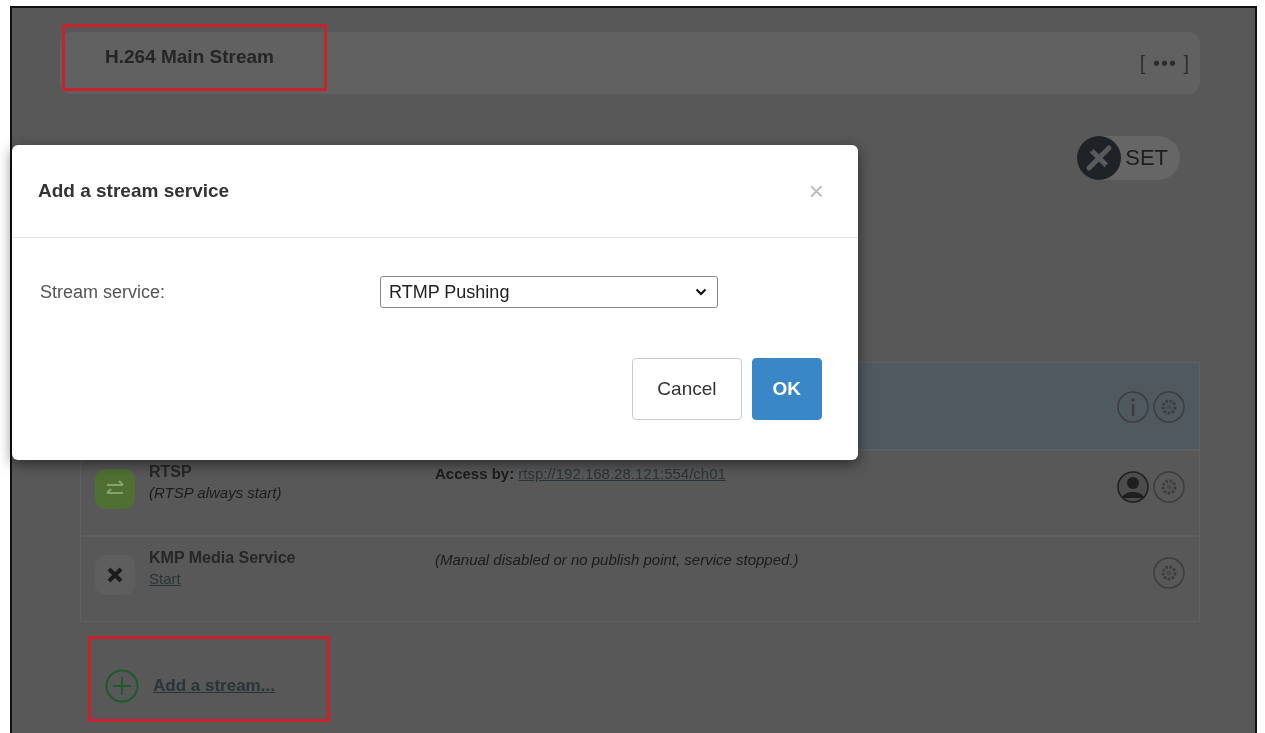 This screenshot has width=1265, height=733. I want to click on cancel-button: Cancel, so click(687, 389).